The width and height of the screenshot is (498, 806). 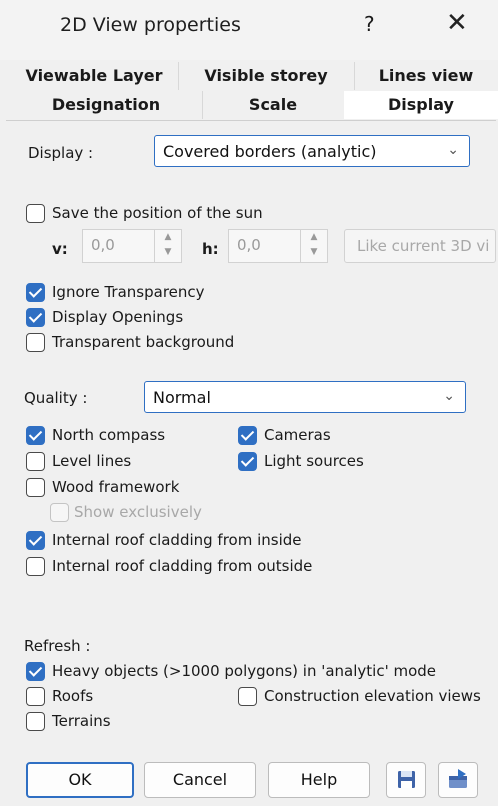 I want to click on wood-framework-label: Wood framework, so click(x=116, y=487).